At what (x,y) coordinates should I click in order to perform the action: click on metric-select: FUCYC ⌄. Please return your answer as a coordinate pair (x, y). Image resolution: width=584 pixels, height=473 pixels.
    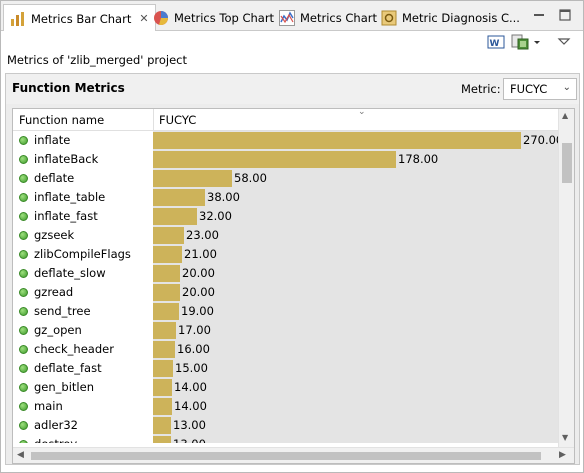
    Looking at the image, I should click on (540, 89).